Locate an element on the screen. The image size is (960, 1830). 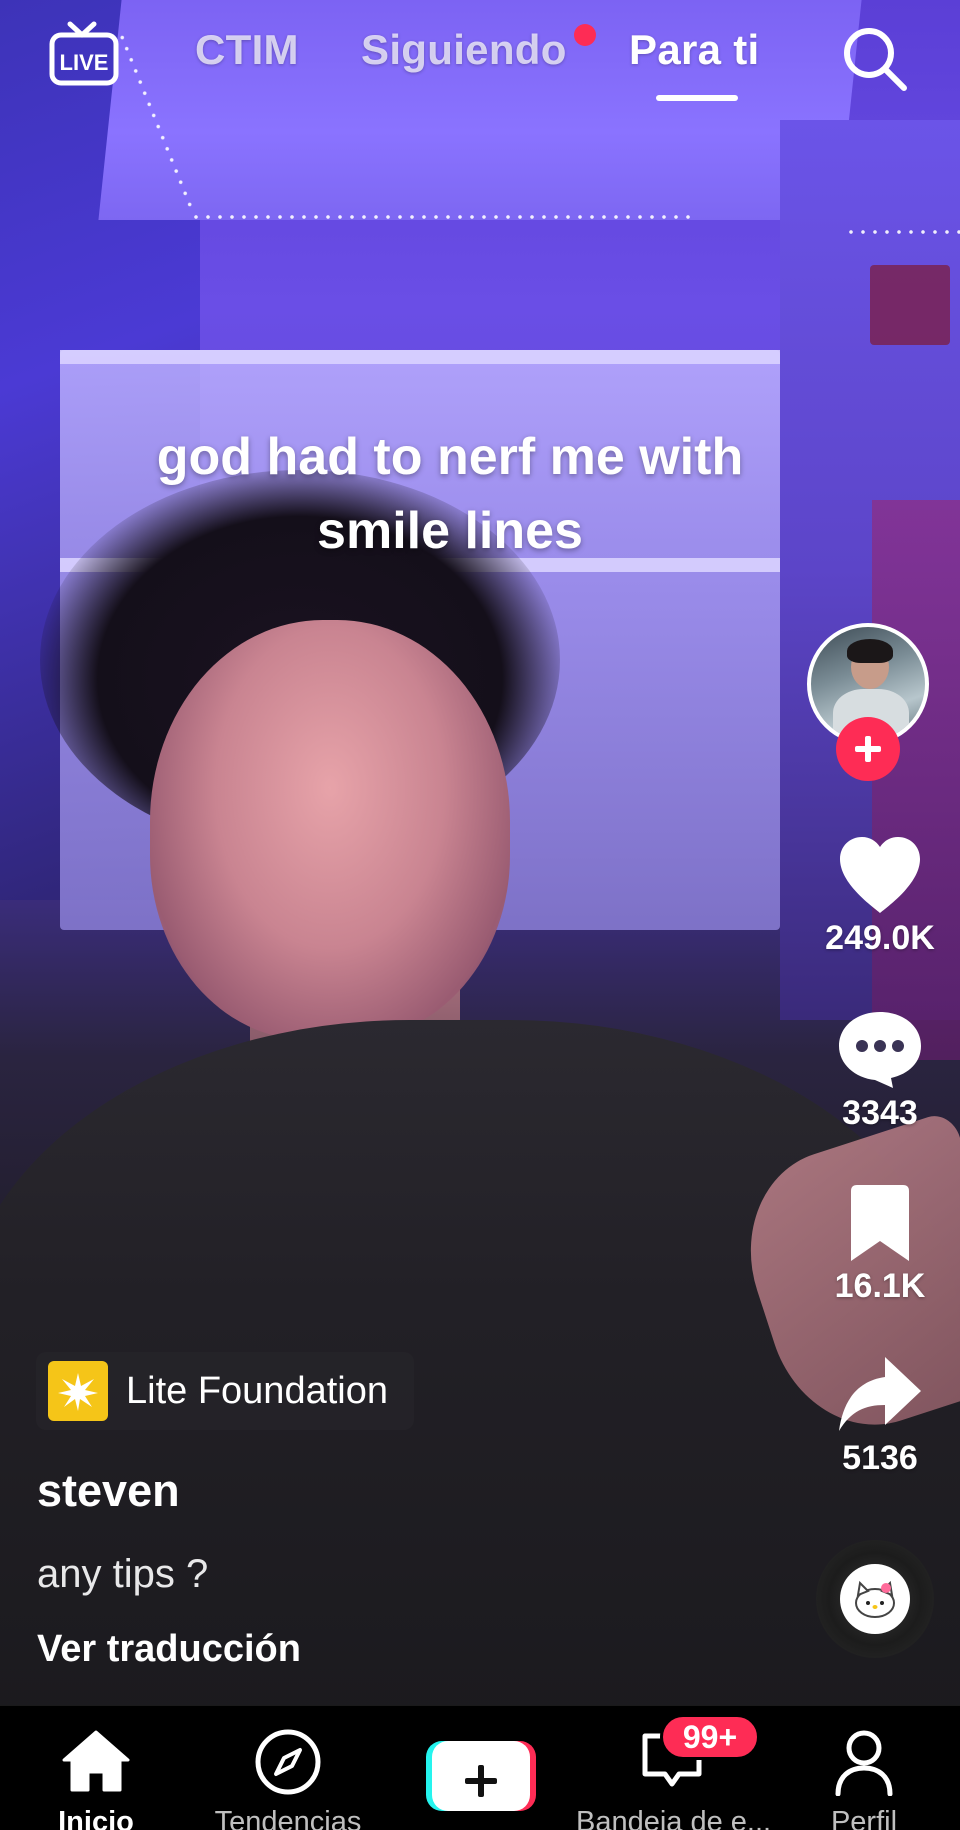
comment-button: 3343 is located at coordinates (880, 1070).